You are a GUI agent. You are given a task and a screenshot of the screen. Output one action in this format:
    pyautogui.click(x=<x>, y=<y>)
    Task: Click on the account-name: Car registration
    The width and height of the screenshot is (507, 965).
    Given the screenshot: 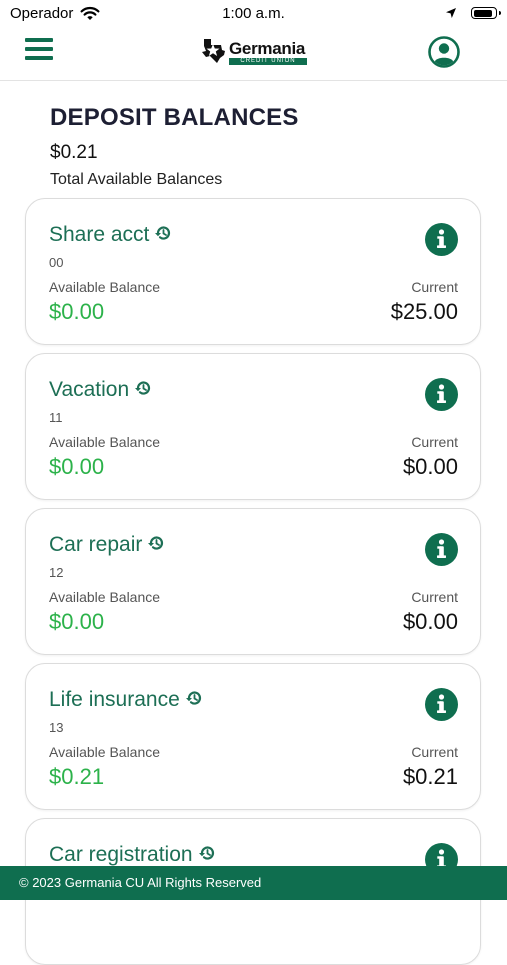 What is the action you would take?
    pyautogui.click(x=121, y=854)
    